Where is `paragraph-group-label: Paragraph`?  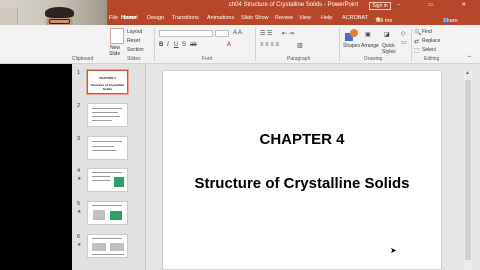 paragraph-group-label: Paragraph is located at coordinates (299, 59).